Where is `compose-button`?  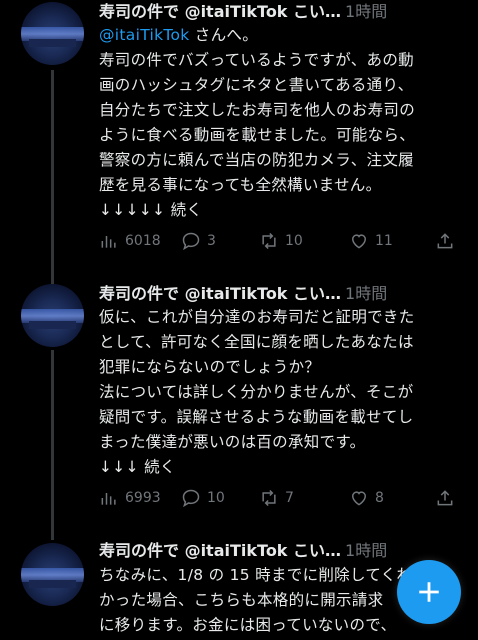 compose-button is located at coordinates (429, 592).